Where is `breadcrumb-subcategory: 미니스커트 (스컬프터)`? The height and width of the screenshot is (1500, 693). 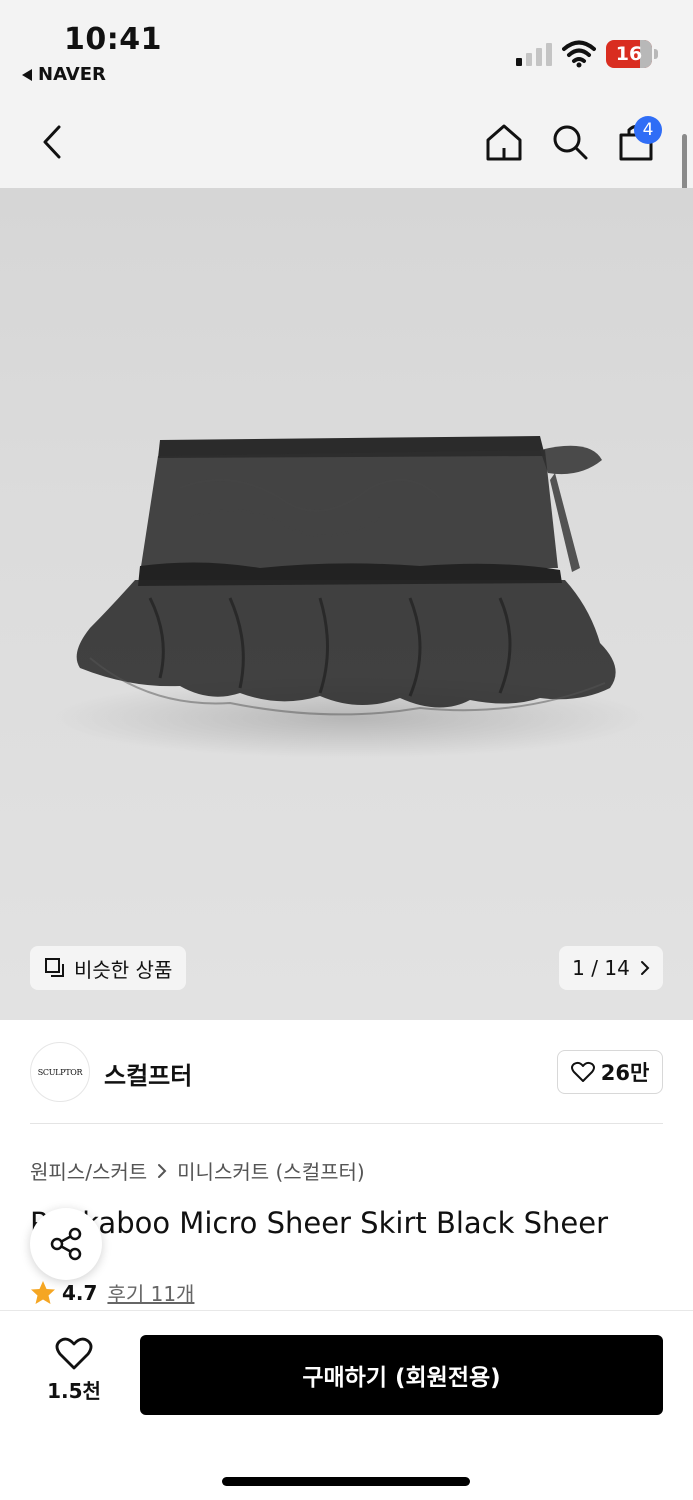 breadcrumb-subcategory: 미니스커트 (스컬프터) is located at coordinates (271, 1170).